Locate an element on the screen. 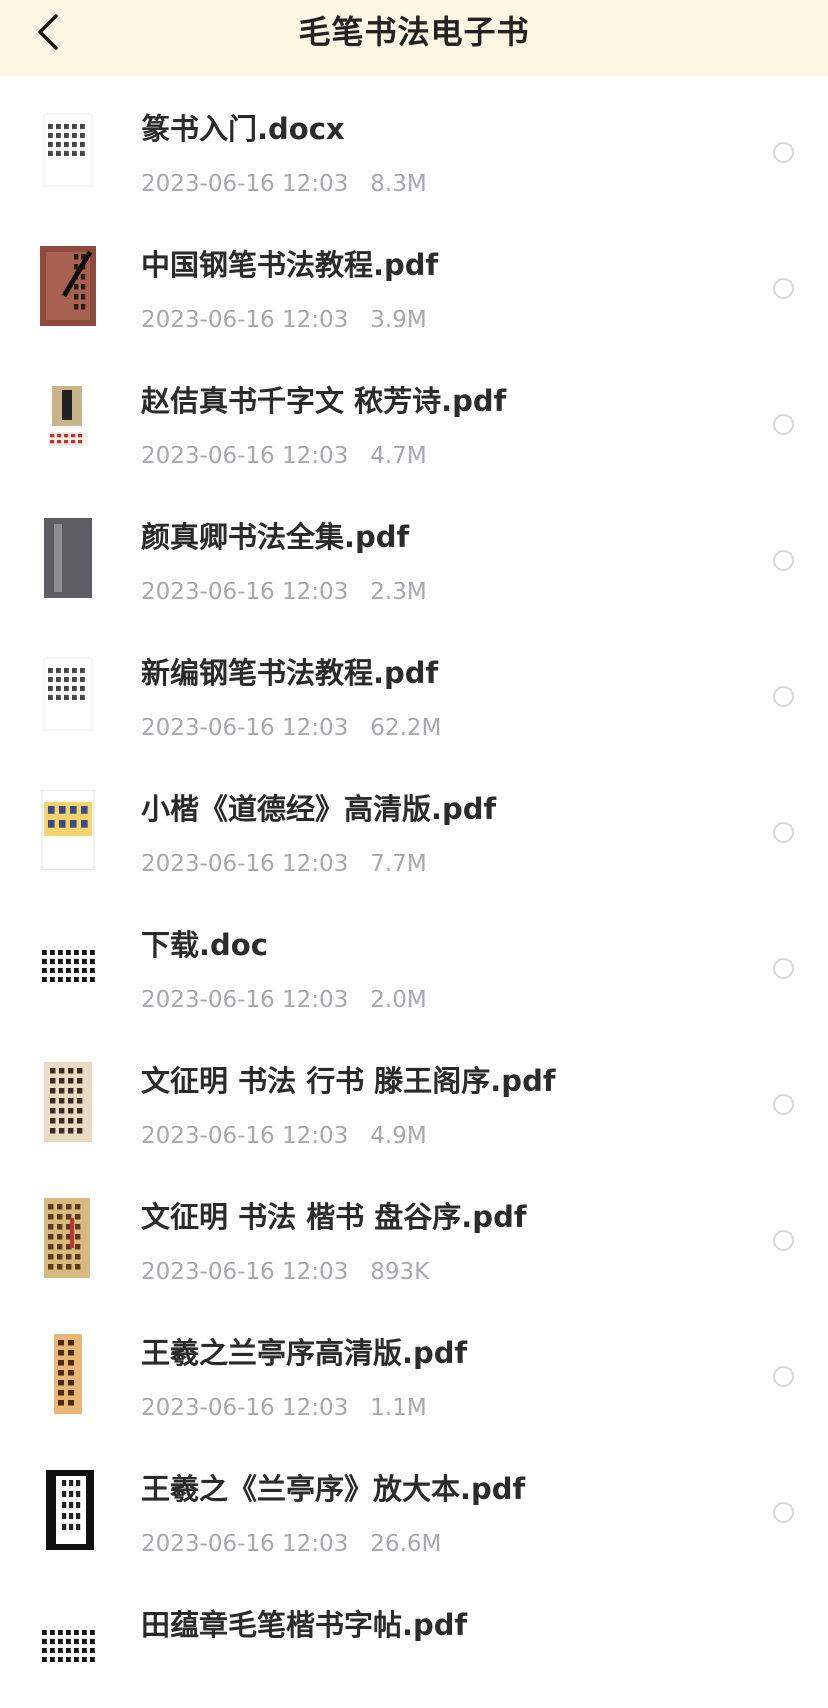  file-row: 颜真卿书法全集.pdf 2023-06-16 12:03 2.3M is located at coordinates (414, 552).